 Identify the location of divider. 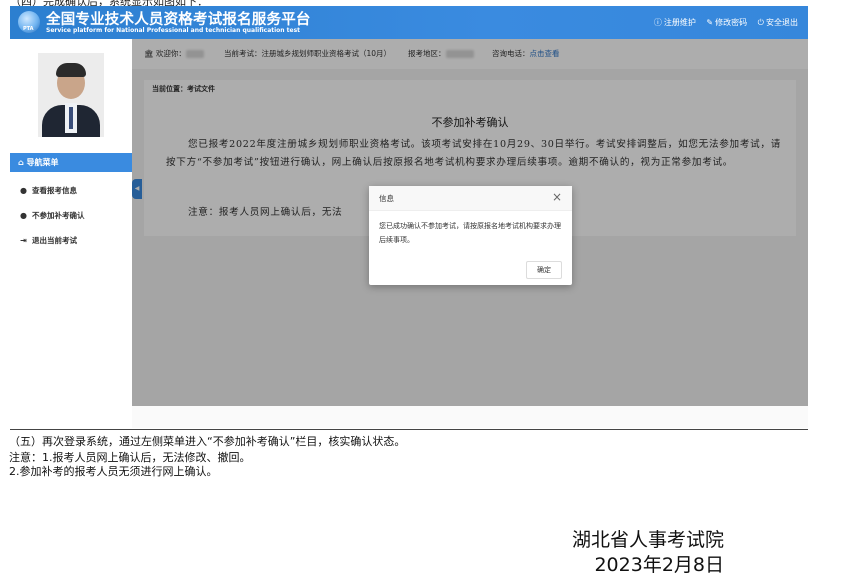
(409, 429).